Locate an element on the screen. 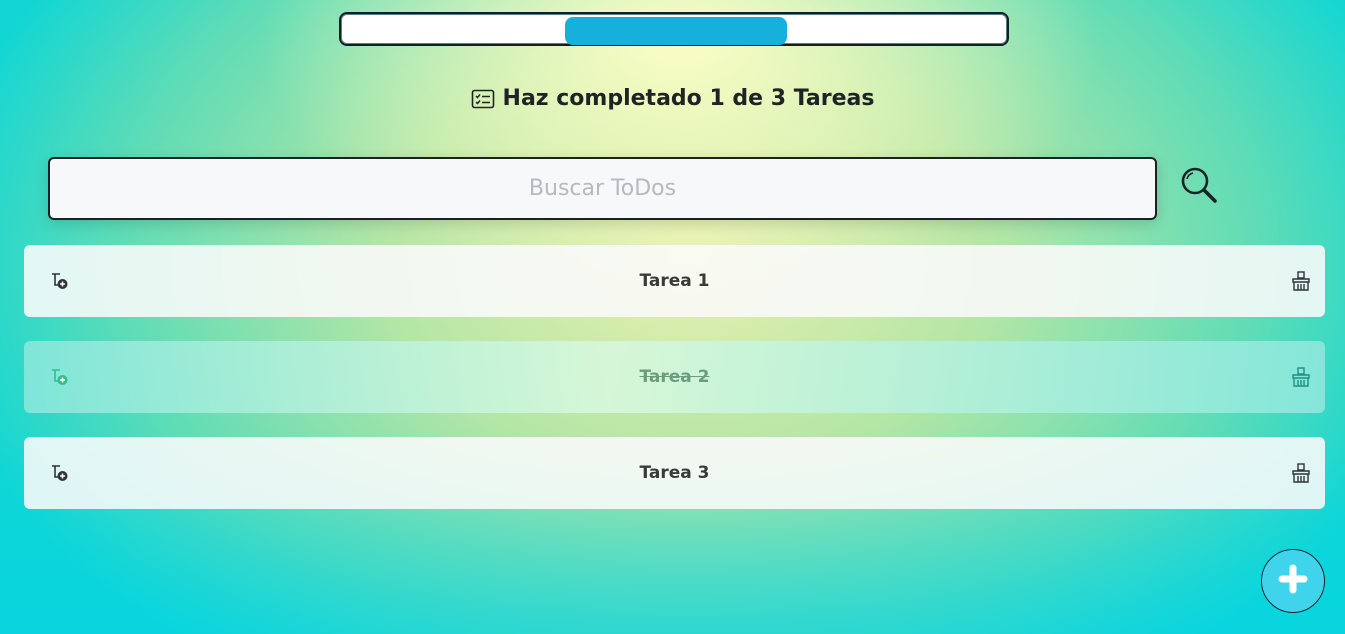  search-button is located at coordinates (1199, 185).